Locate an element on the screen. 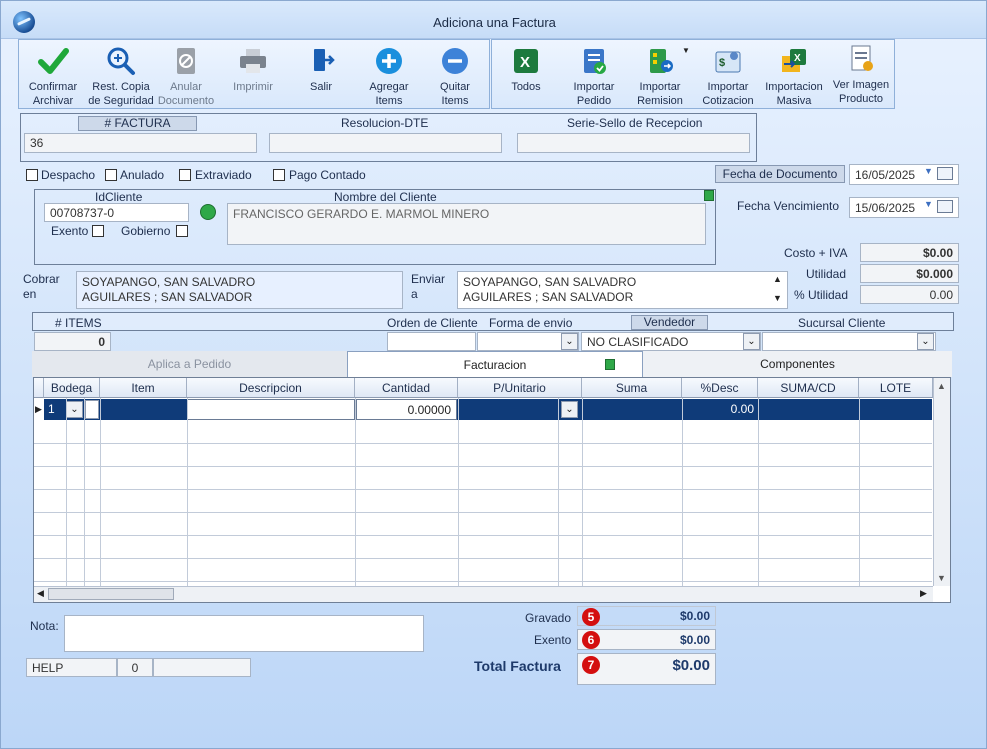 The height and width of the screenshot is (749, 987). row-cantidad-cell: 0.00000 is located at coordinates (406, 409).